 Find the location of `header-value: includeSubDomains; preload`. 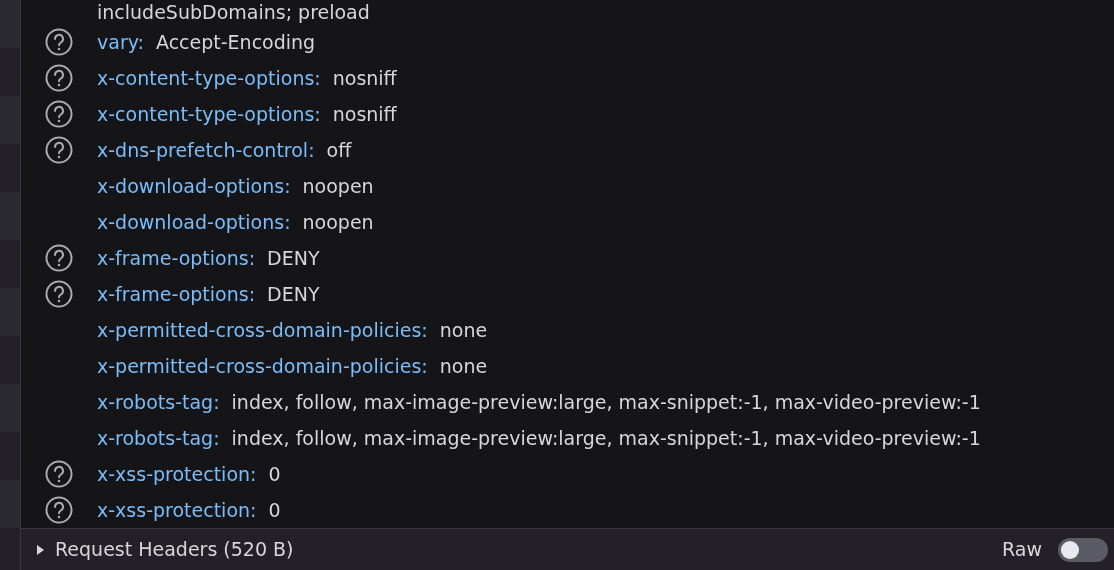

header-value: includeSubDomains; preload is located at coordinates (233, 12).